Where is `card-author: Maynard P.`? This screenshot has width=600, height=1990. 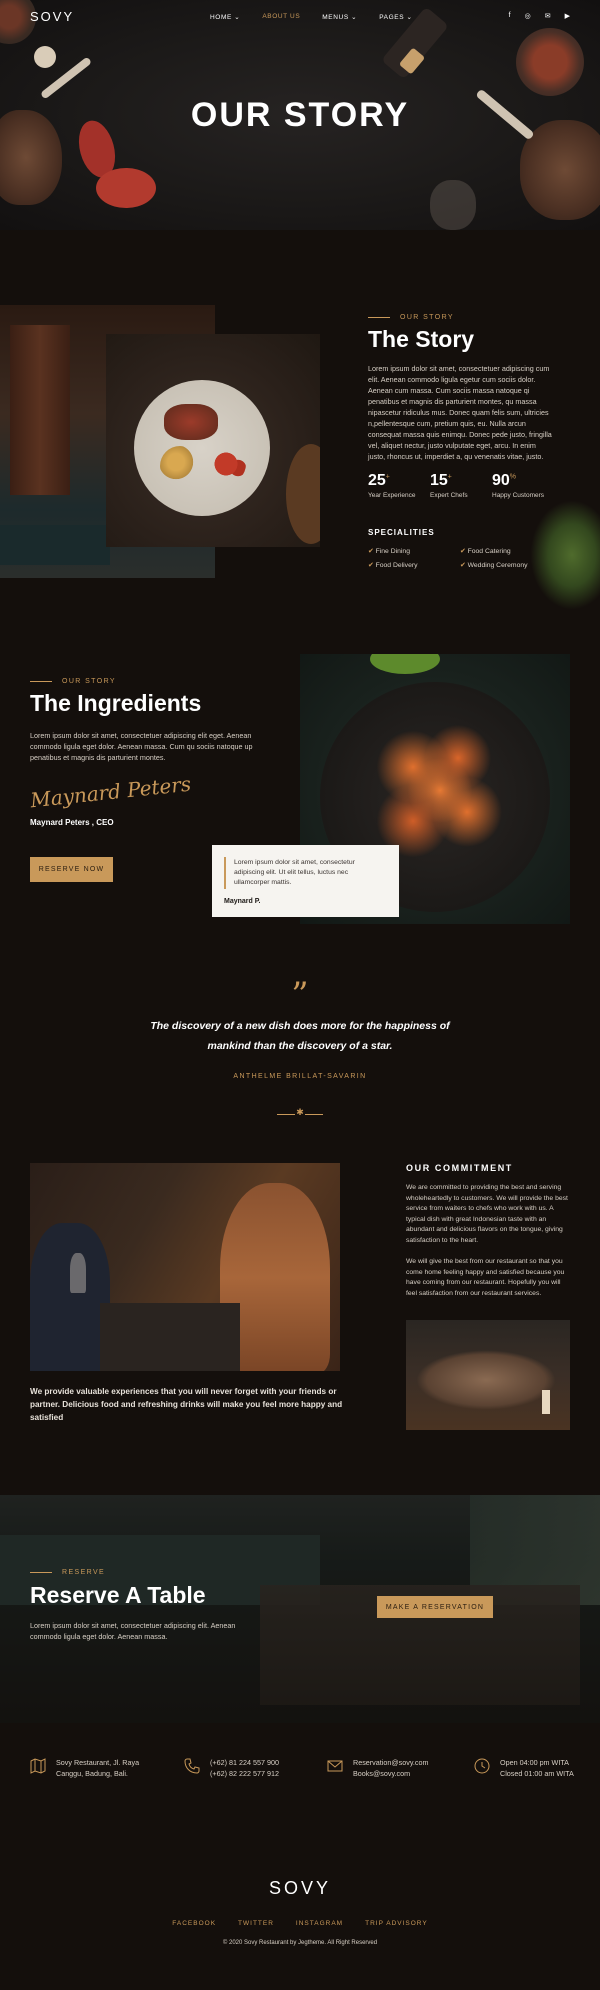 card-author: Maynard P. is located at coordinates (242, 901).